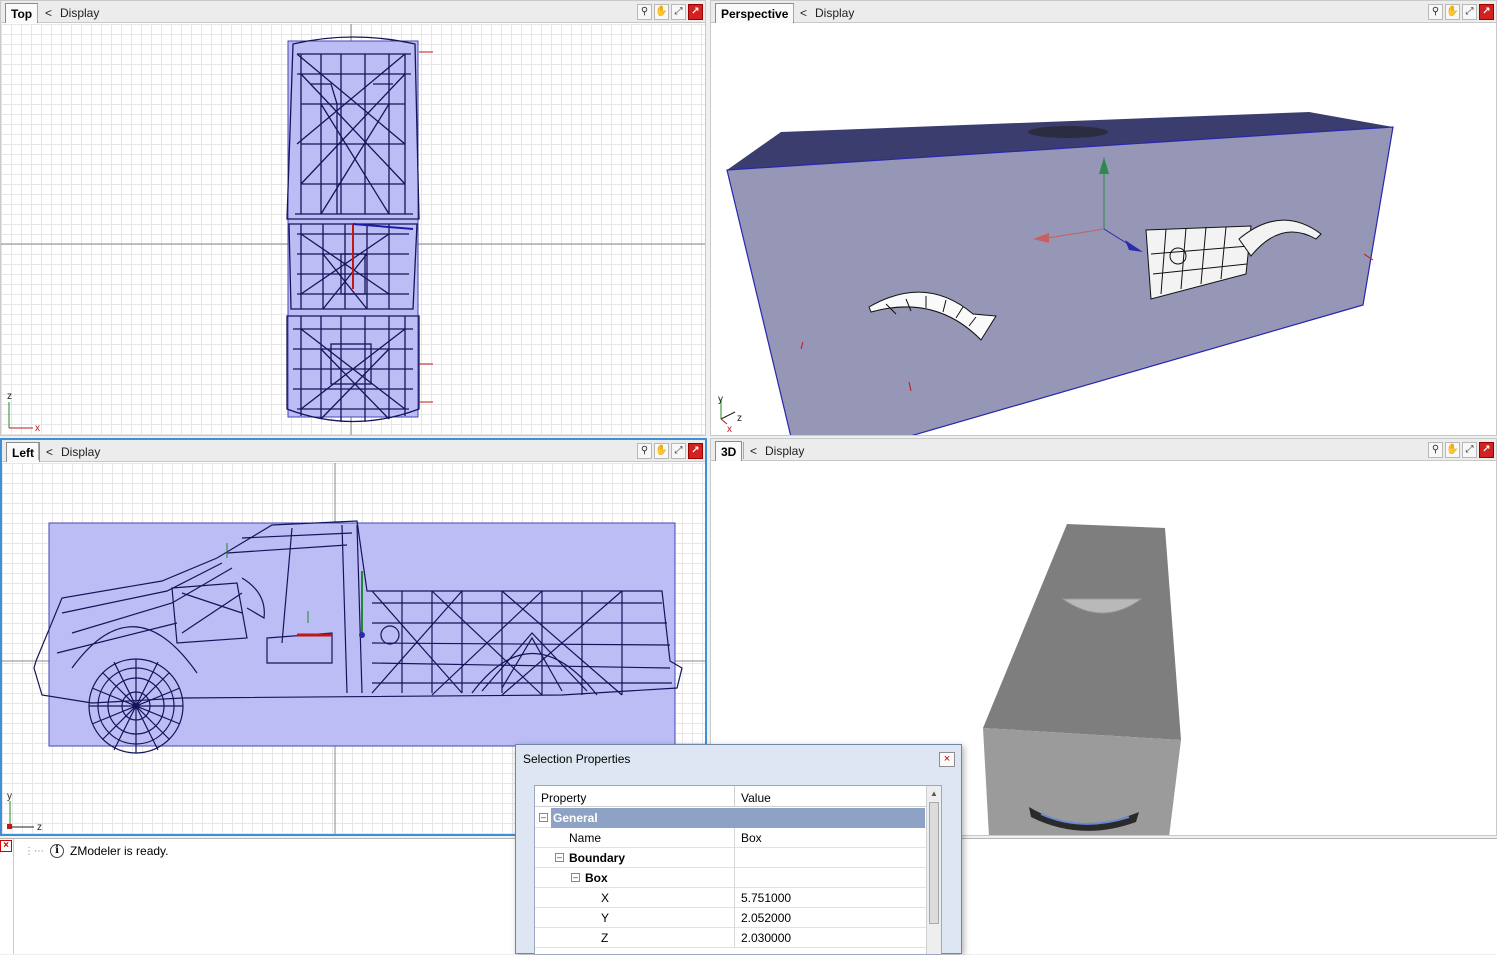  Describe the element at coordinates (563, 798) in the screenshot. I see `column-header-property: Property` at that location.